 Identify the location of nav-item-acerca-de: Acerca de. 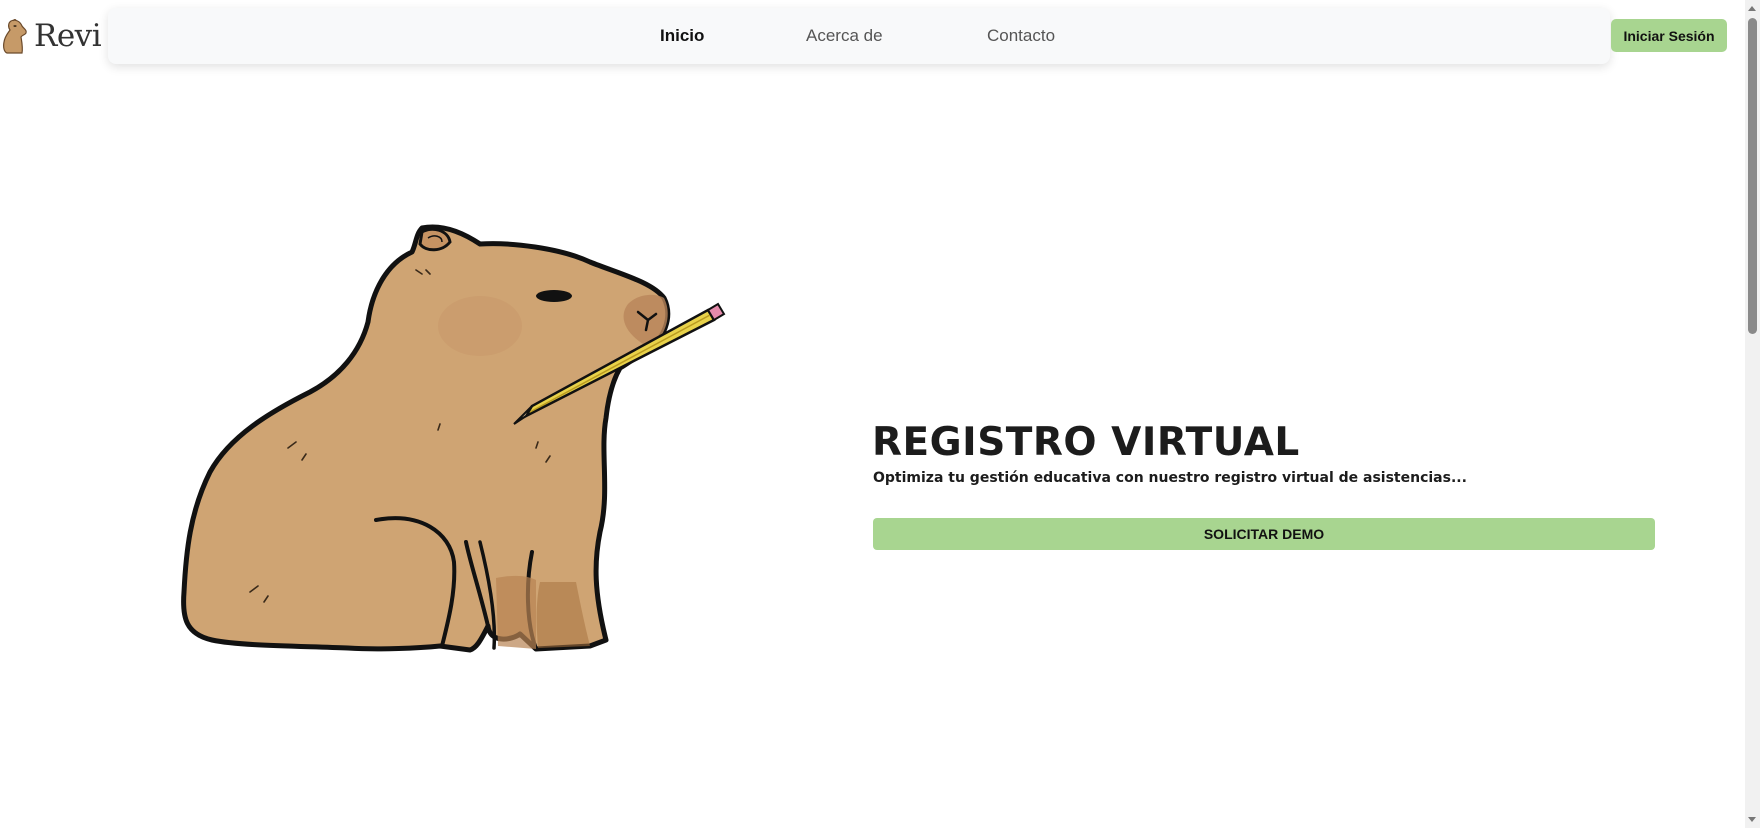
(844, 36).